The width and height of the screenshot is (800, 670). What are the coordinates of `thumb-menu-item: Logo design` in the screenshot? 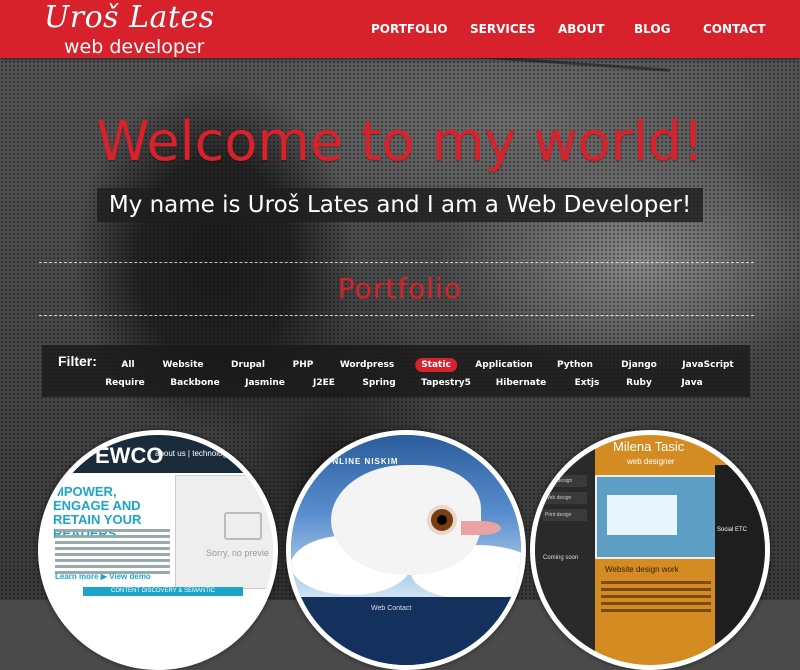 It's located at (565, 481).